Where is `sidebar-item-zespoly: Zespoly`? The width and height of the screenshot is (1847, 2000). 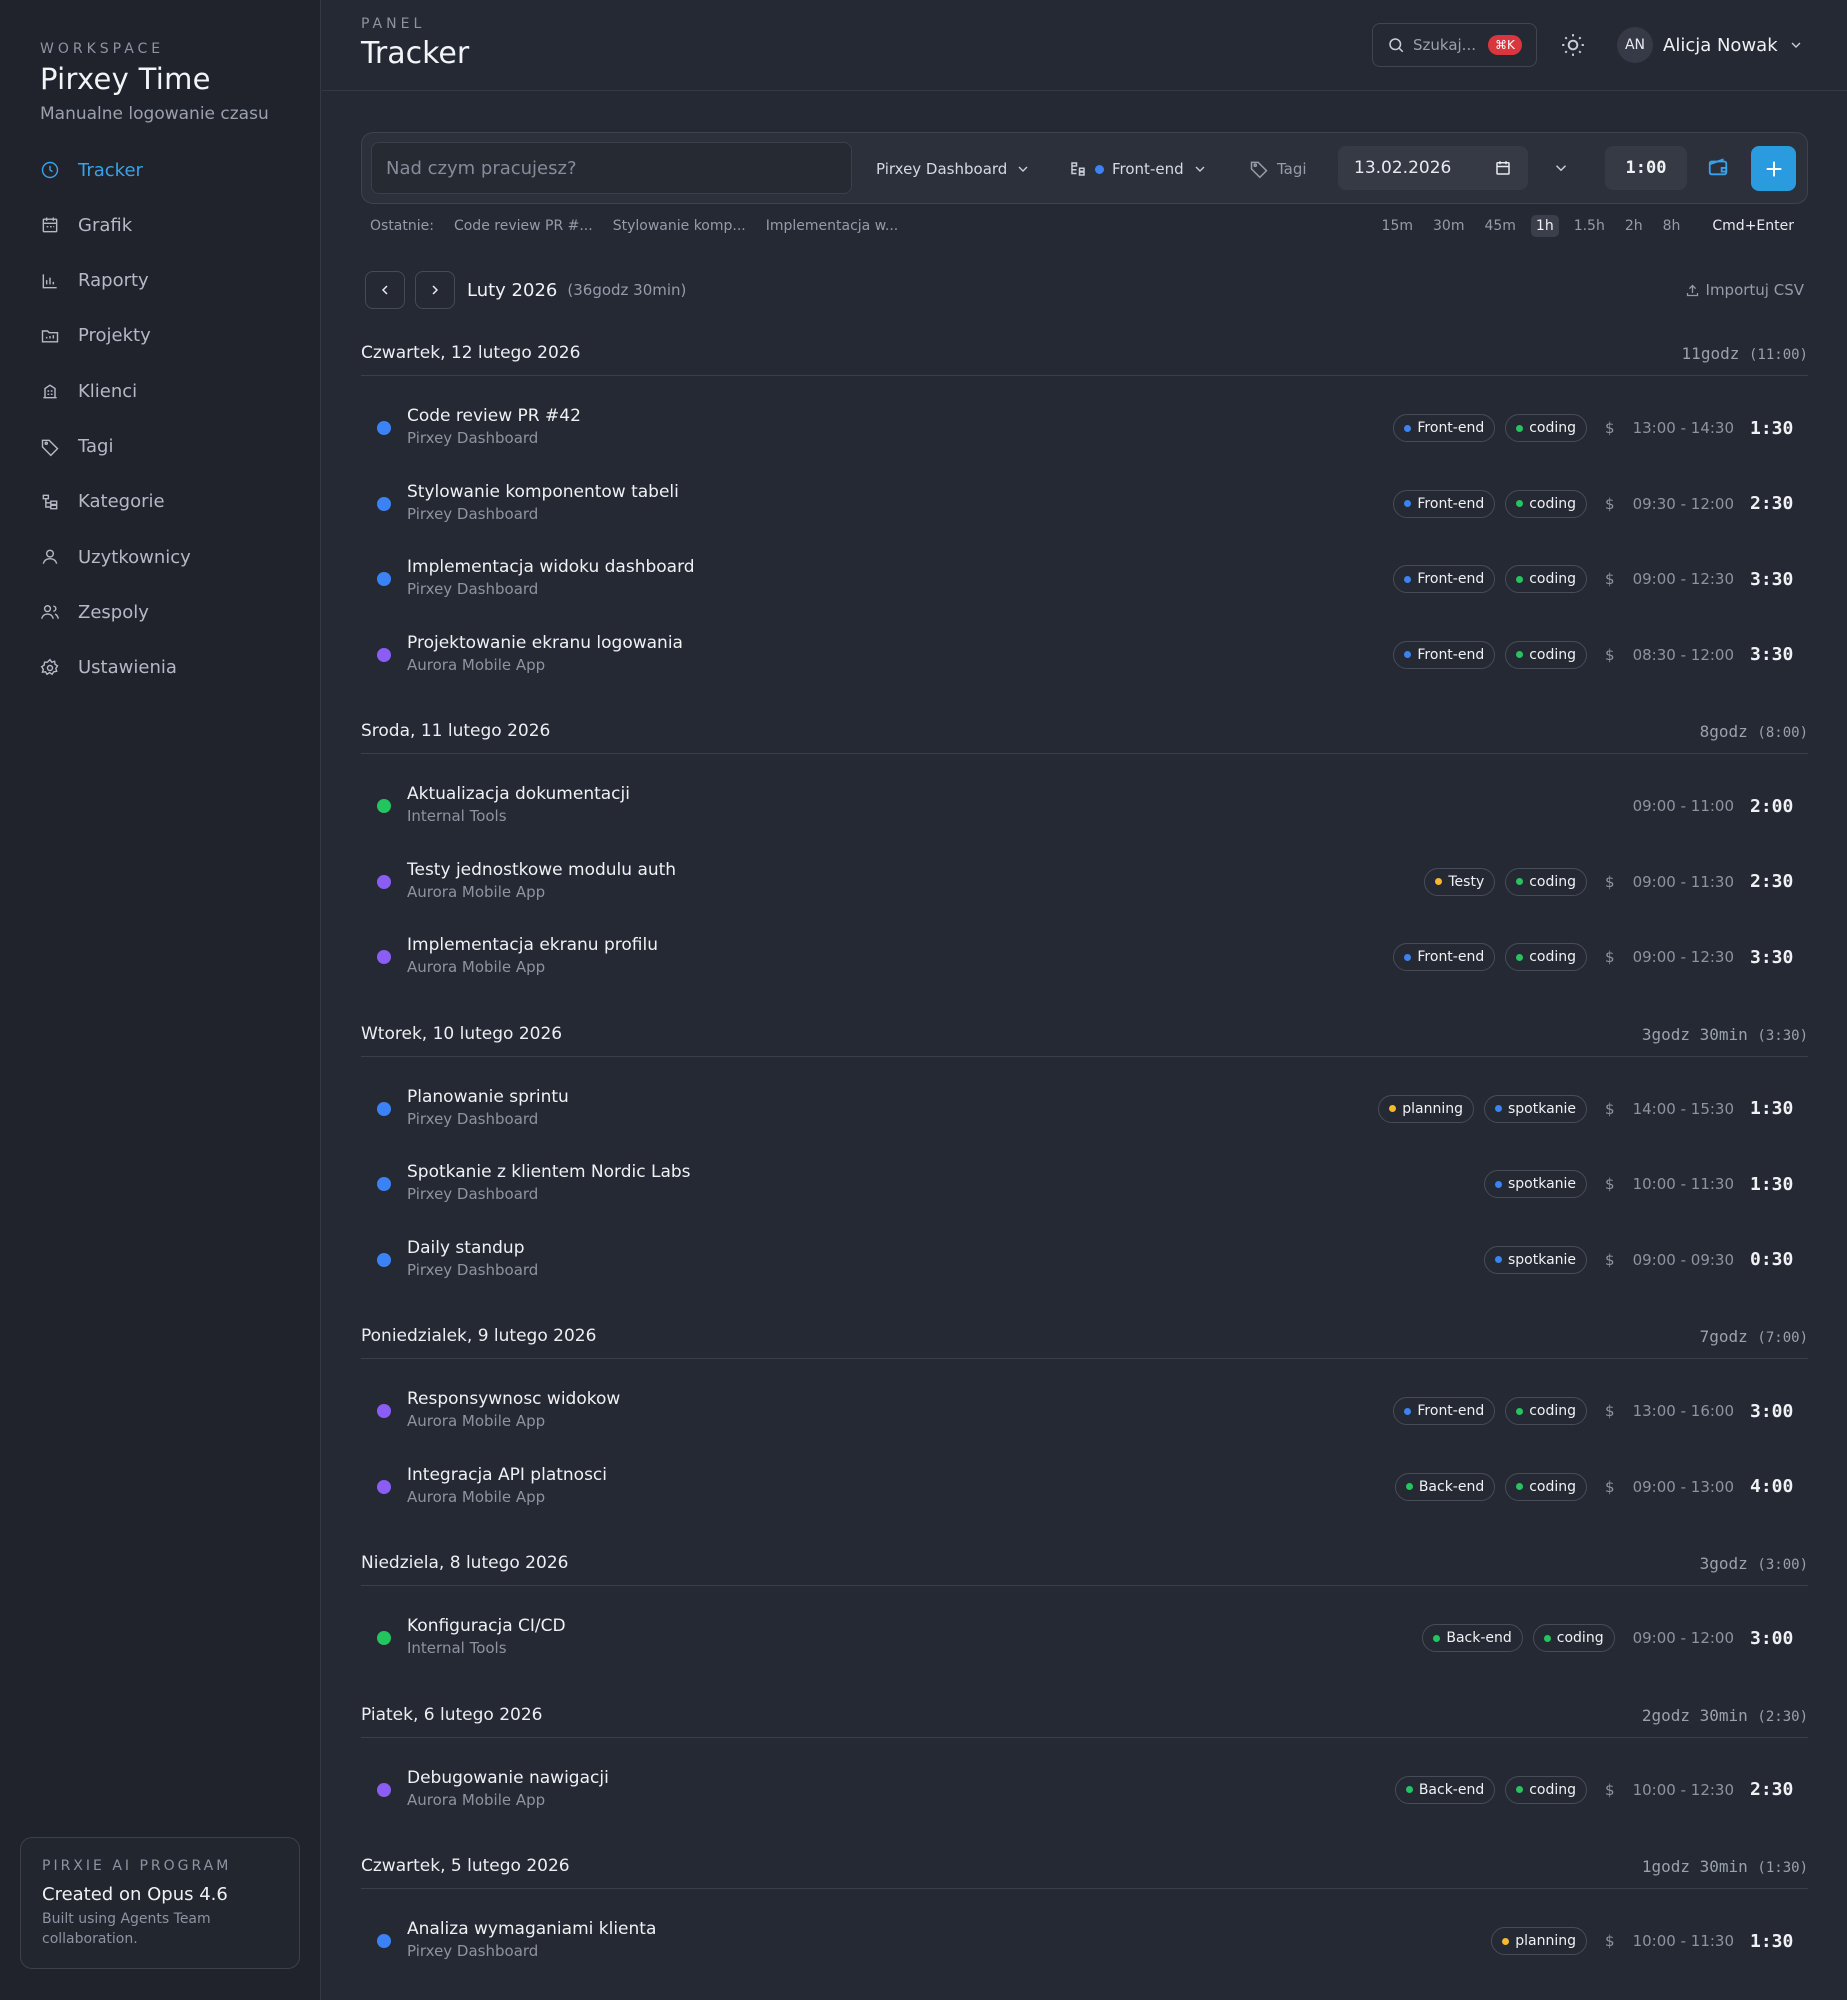 sidebar-item-zespoly: Zespoly is located at coordinates (170, 612).